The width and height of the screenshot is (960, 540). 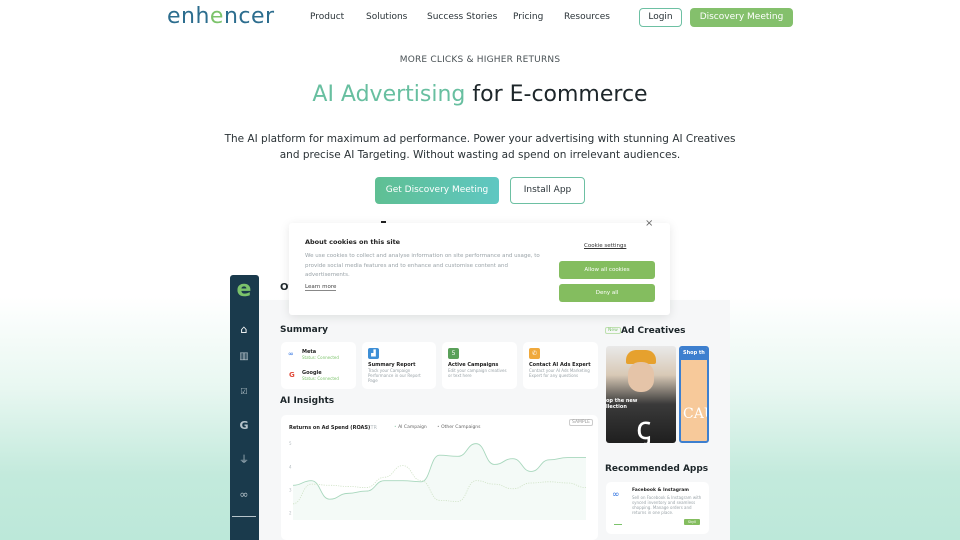 What do you see at coordinates (587, 17) in the screenshot?
I see `nav-resources: Resources` at bounding box center [587, 17].